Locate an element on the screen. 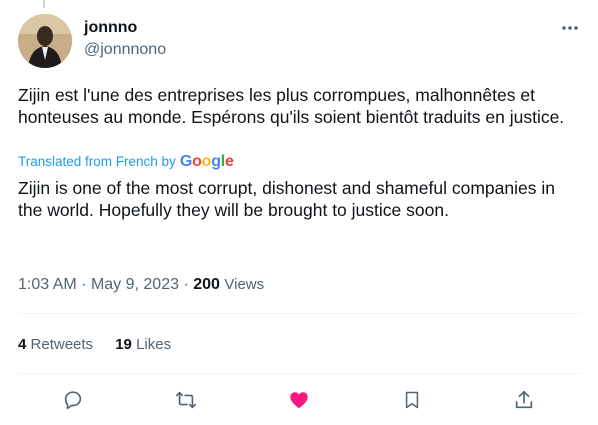 This screenshot has height=425, width=598. like-button is located at coordinates (299, 400).